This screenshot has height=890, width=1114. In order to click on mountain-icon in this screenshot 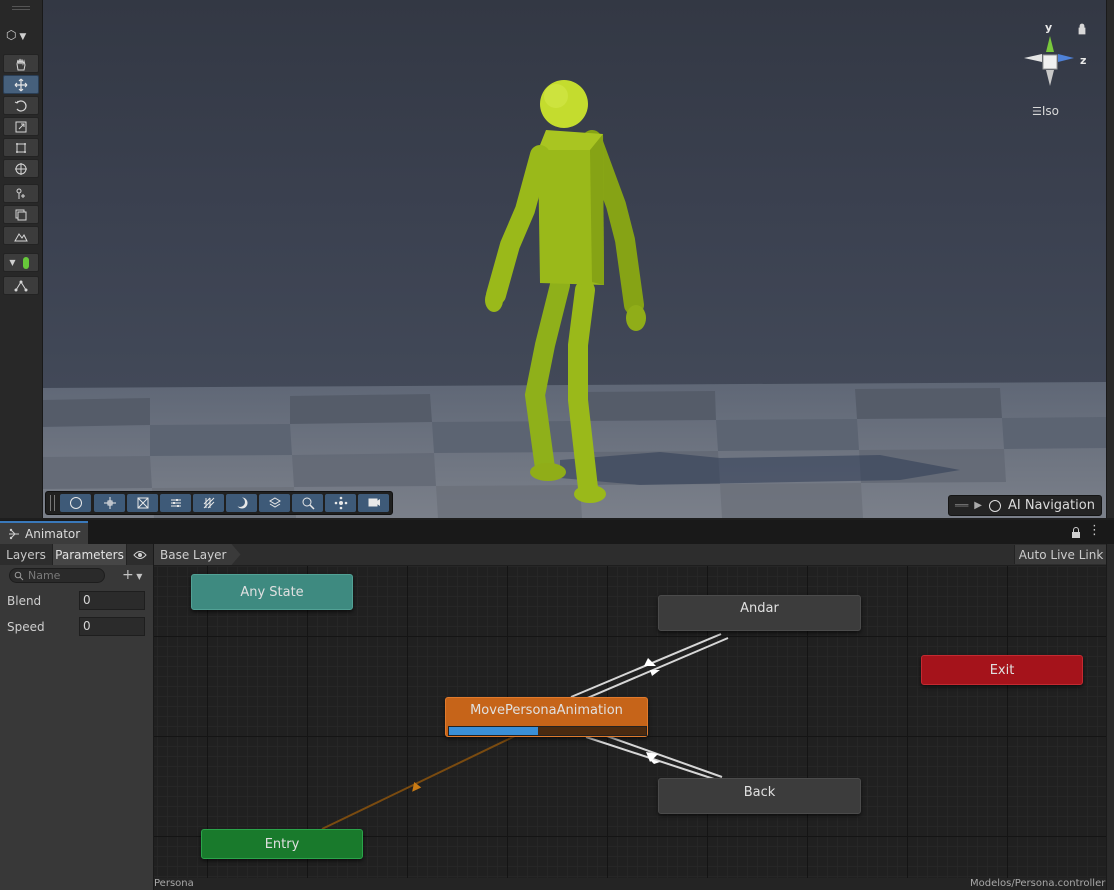, I will do `click(21, 236)`.